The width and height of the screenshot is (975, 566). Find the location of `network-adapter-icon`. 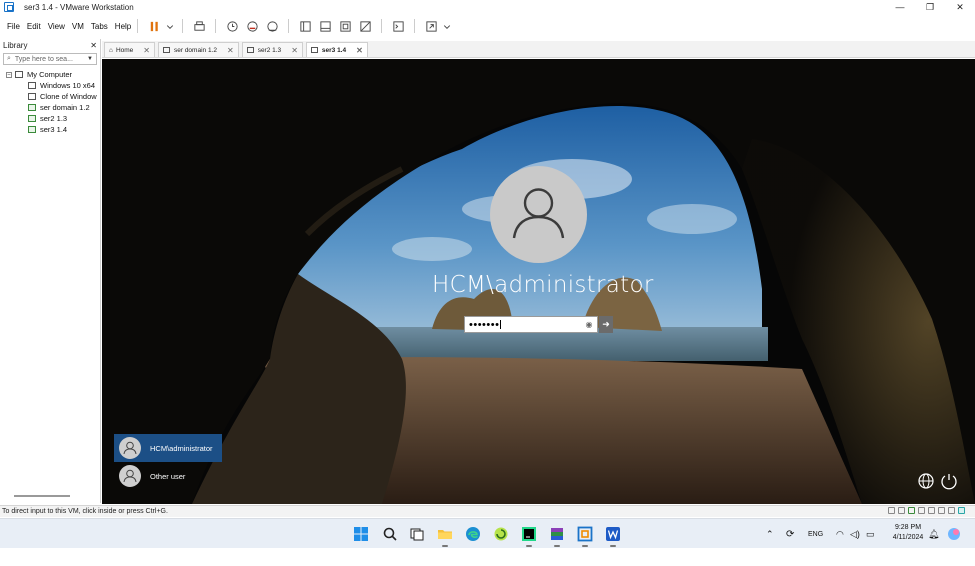

network-adapter-icon is located at coordinates (911, 510).